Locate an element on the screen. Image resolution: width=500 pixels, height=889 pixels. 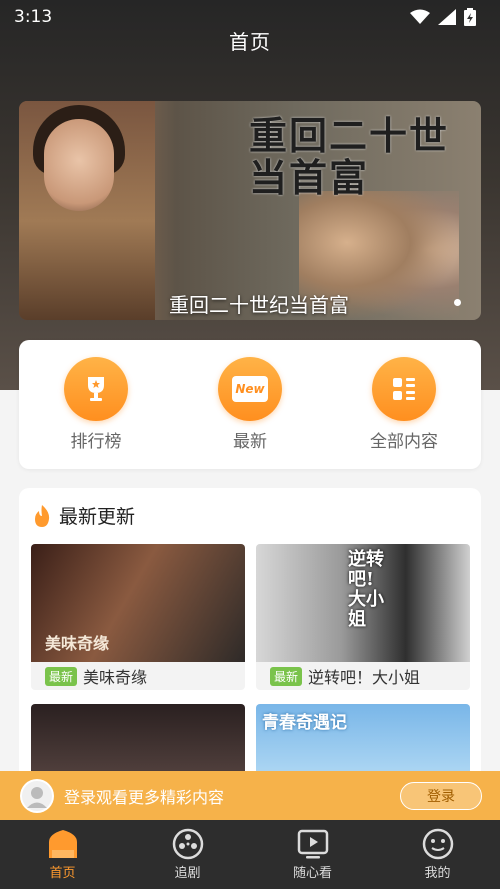
drama-meta: 最新 逆转吧！大小姐 is located at coordinates (363, 676).